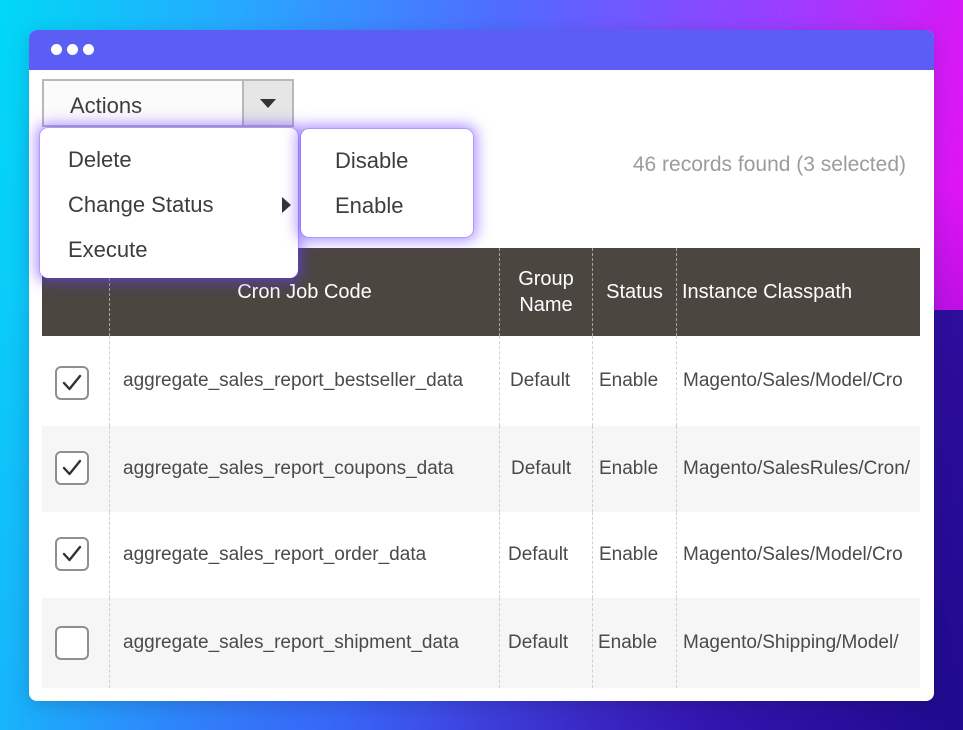 This screenshot has width=963, height=730. Describe the element at coordinates (369, 206) in the screenshot. I see `submenu-item-enable: Enable` at that location.